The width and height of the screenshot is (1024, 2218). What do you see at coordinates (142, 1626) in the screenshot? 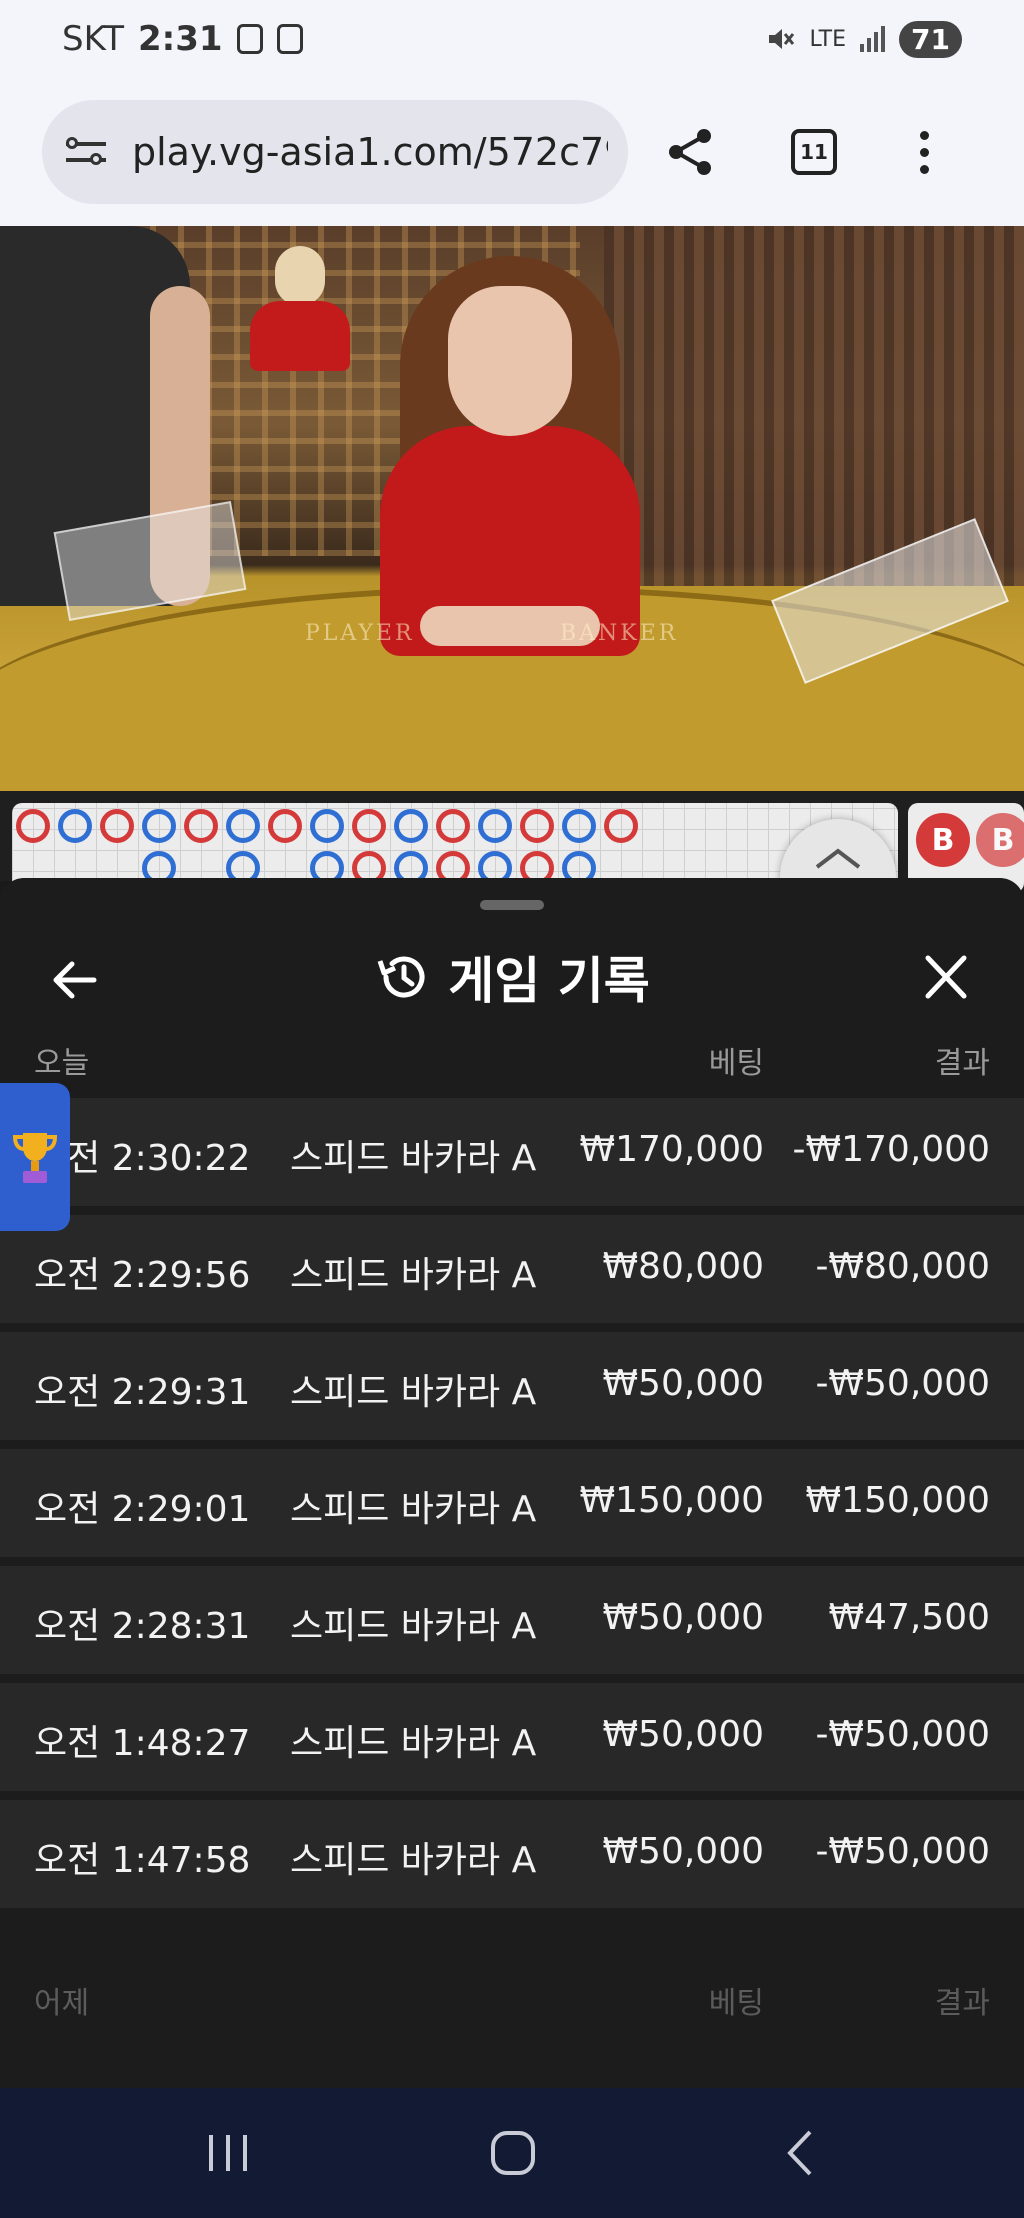
I see `row-time: 오전 2:28:31` at bounding box center [142, 1626].